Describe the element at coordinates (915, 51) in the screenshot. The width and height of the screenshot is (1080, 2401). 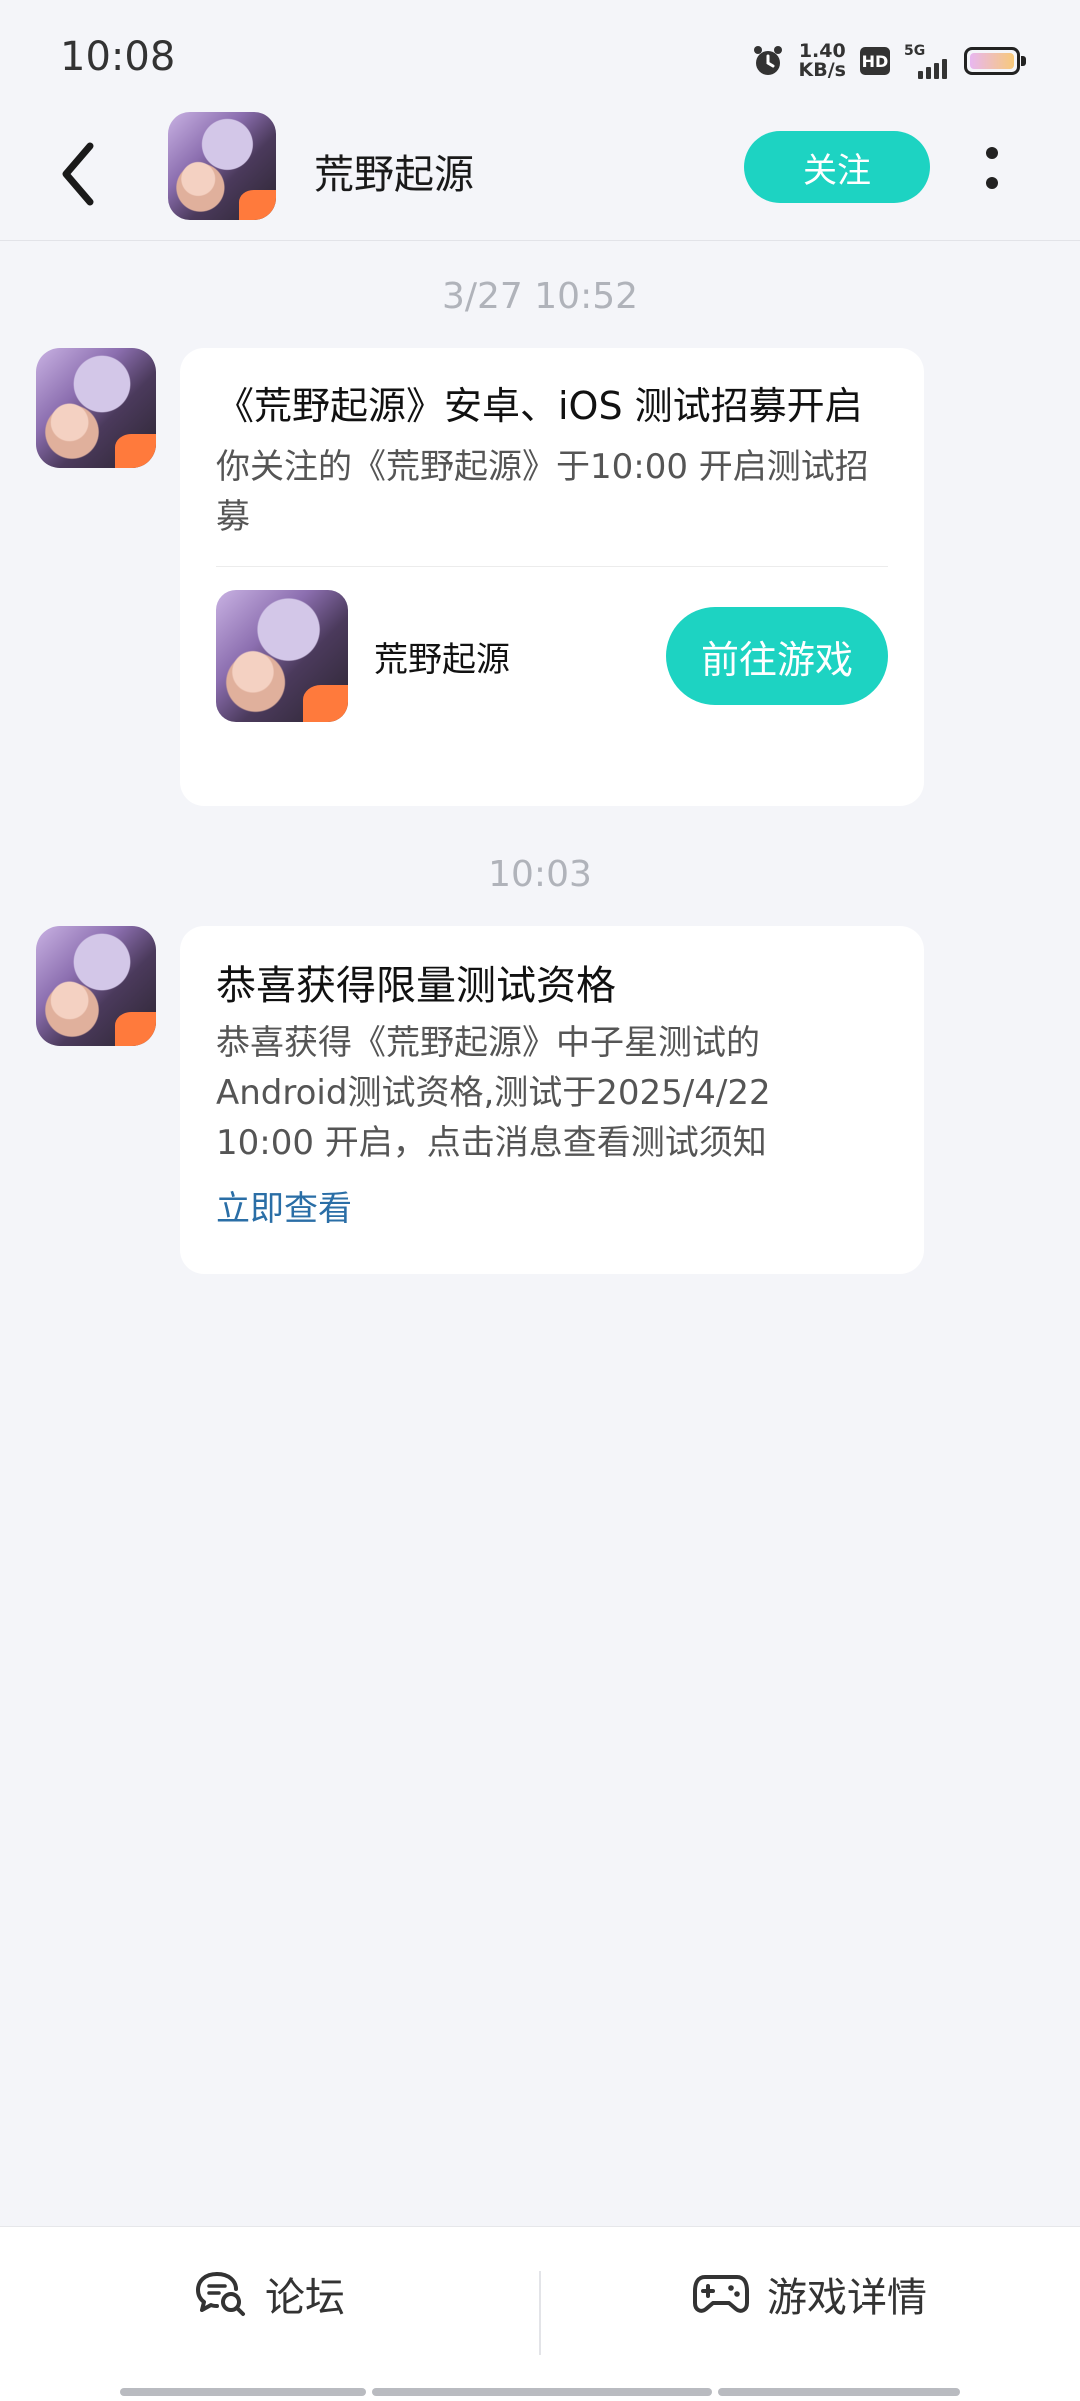
I see `network-type: 5G` at that location.